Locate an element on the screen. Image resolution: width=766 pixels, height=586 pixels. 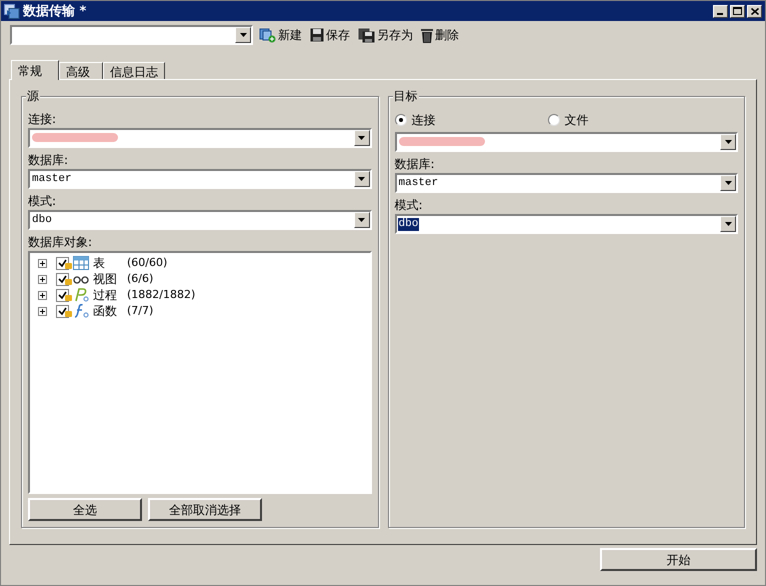
new-document-icon is located at coordinates (267, 35).